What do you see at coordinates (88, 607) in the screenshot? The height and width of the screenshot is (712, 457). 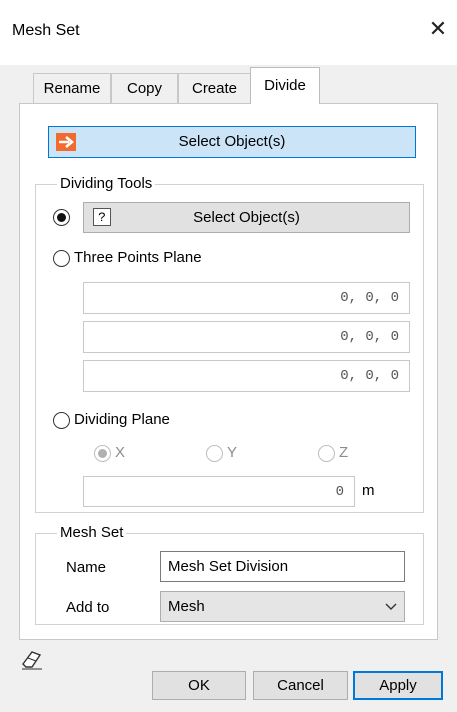 I see `add-to-label: Add to` at bounding box center [88, 607].